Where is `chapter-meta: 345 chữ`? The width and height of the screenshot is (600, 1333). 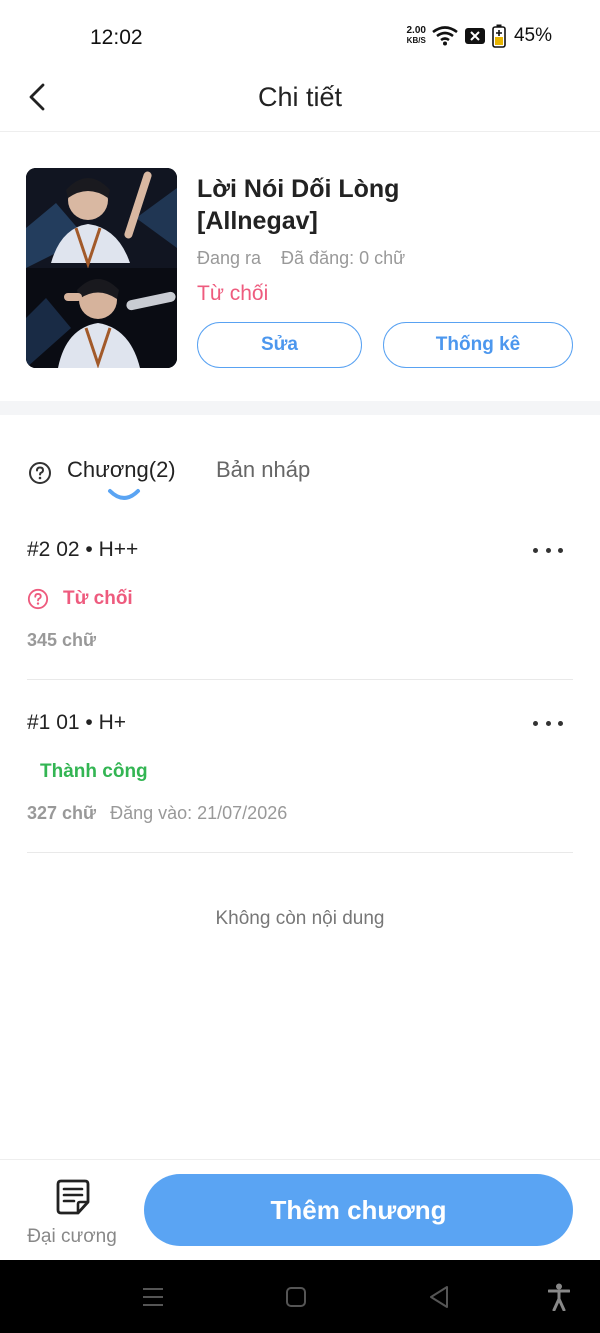
chapter-meta: 345 chữ is located at coordinates (61, 640).